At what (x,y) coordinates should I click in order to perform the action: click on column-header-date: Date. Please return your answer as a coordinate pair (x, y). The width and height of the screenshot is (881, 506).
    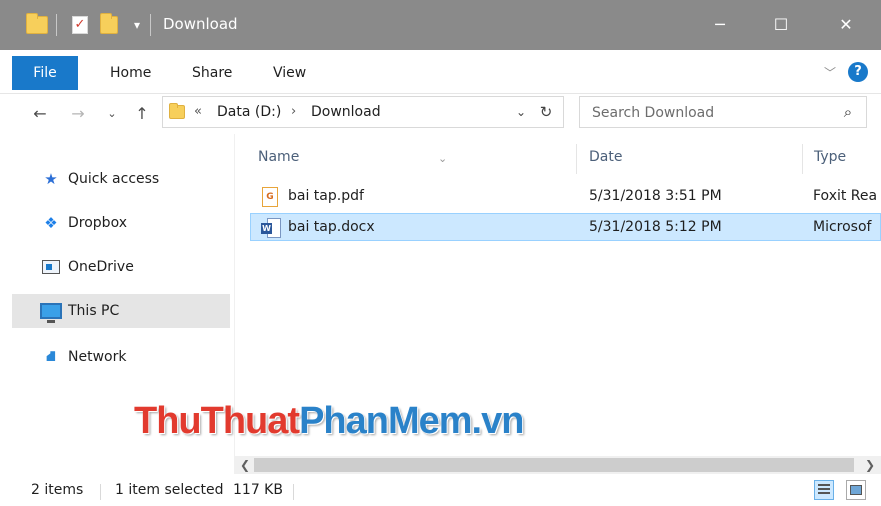
    Looking at the image, I should click on (605, 157).